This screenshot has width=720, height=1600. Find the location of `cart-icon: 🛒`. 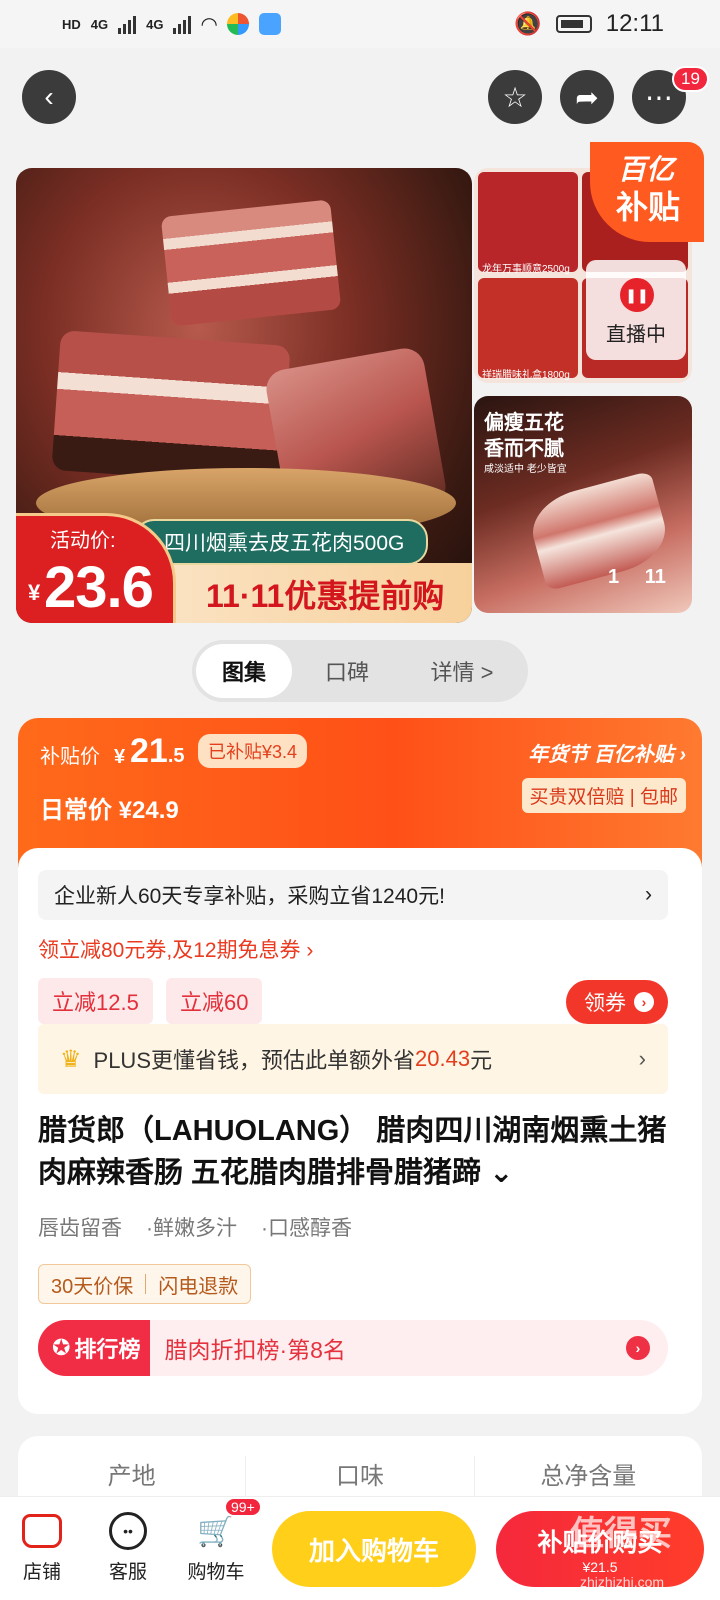

cart-icon: 🛒 is located at coordinates (216, 1531).